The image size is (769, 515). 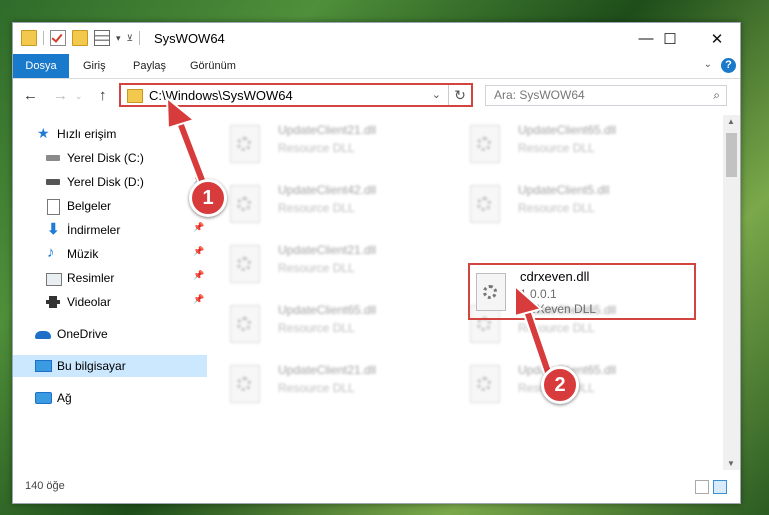 I want to click on forward-button: →, so click(x=60, y=95).